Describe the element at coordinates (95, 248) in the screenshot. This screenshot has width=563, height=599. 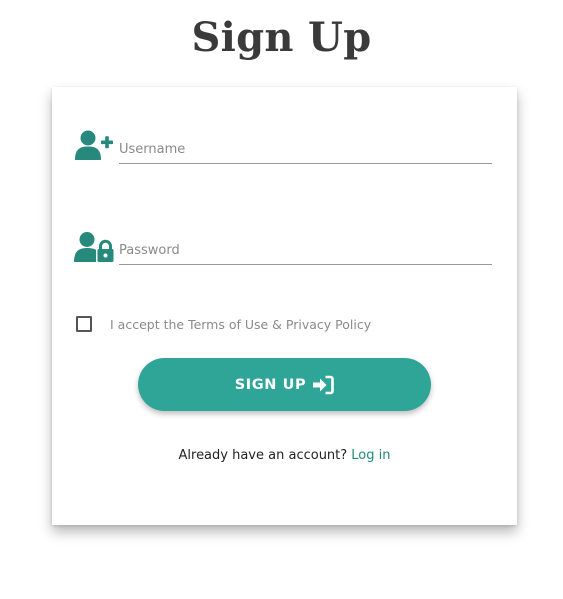
I see `user-lock-icon` at that location.